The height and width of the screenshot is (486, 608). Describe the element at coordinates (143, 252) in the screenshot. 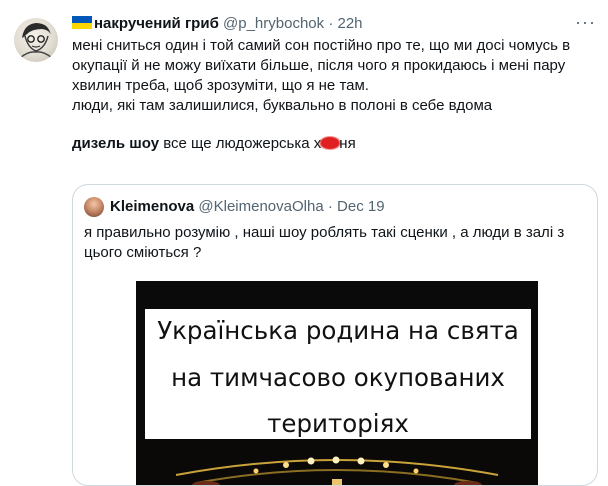

I see `quoted-text-line: цього сміються ?` at that location.